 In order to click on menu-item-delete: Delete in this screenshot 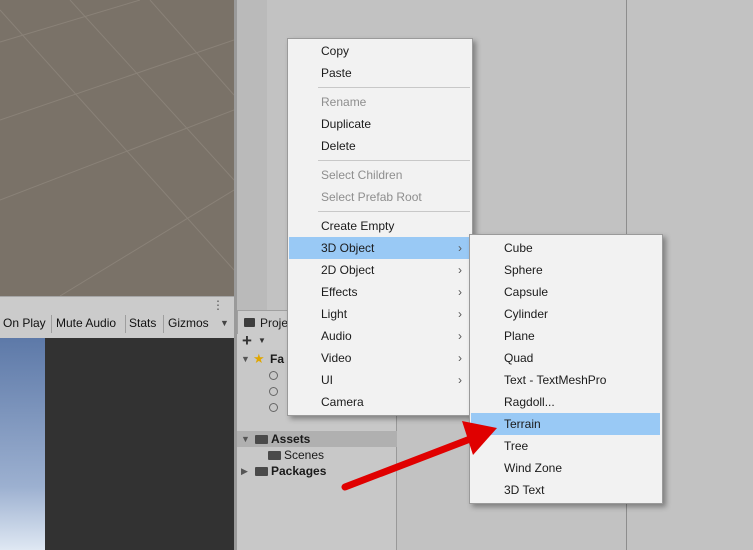, I will do `click(380, 146)`.